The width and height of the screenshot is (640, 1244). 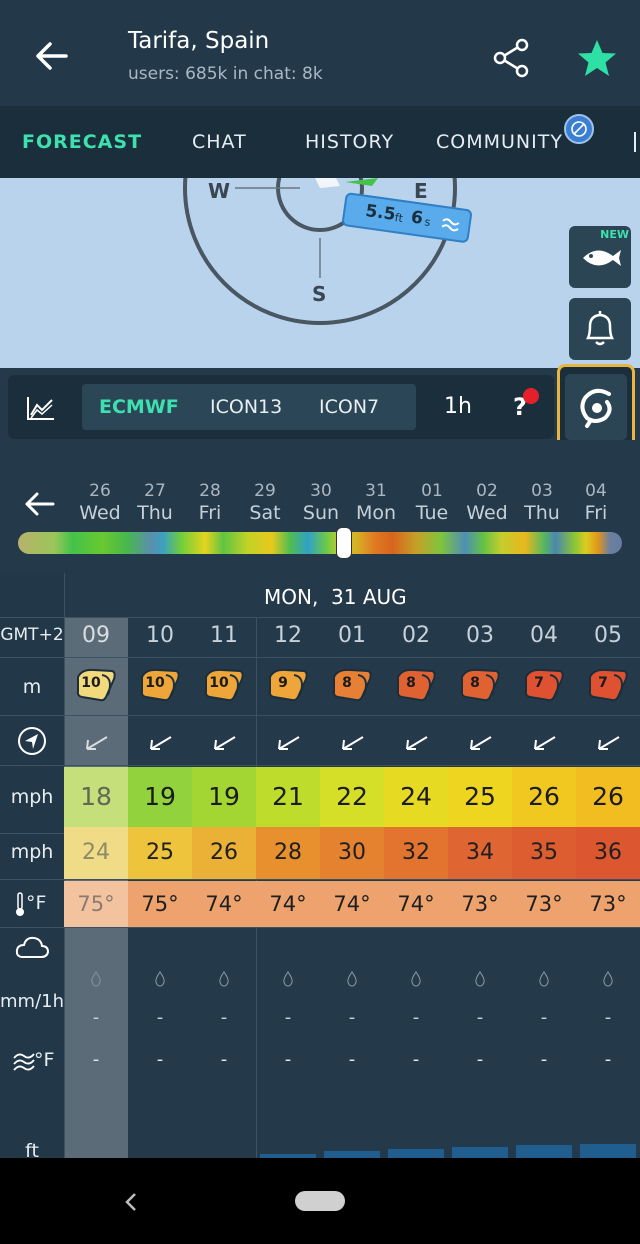 I want to click on page-title: Tarifa, Spain, so click(x=199, y=41).